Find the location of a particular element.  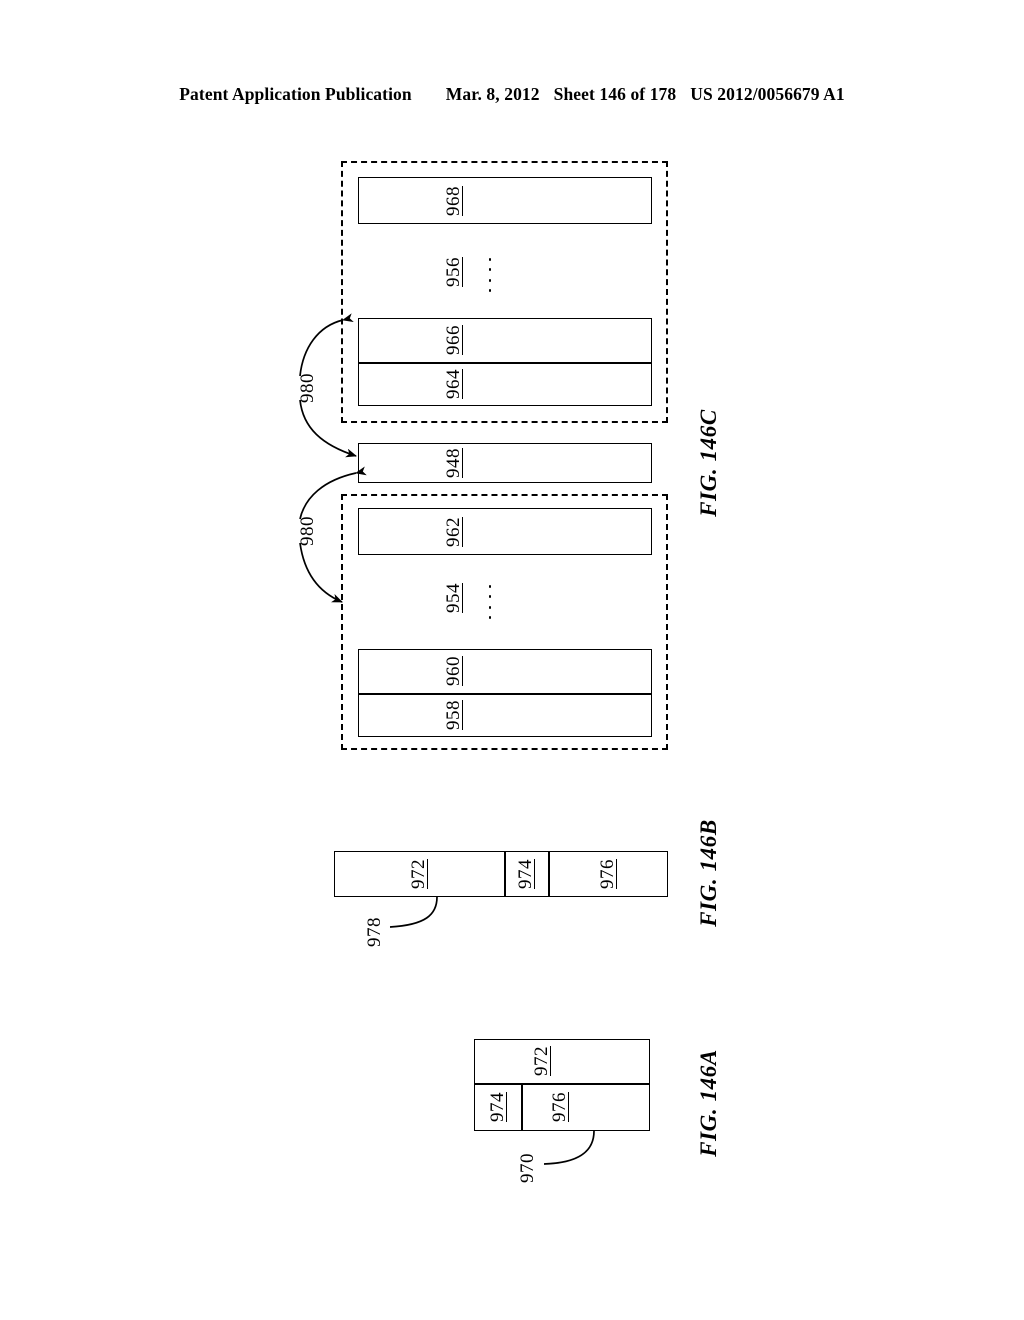

ref-964: 964 is located at coordinates (453, 384).